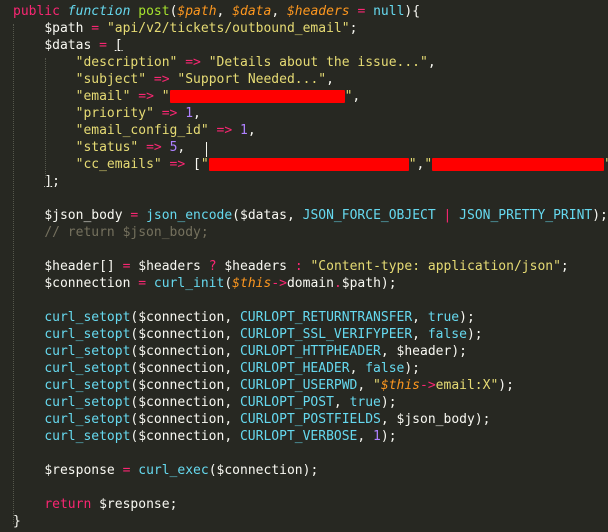 This screenshot has width=608, height=532. Describe the element at coordinates (304, 181) in the screenshot. I see `code-line: ];` at that location.